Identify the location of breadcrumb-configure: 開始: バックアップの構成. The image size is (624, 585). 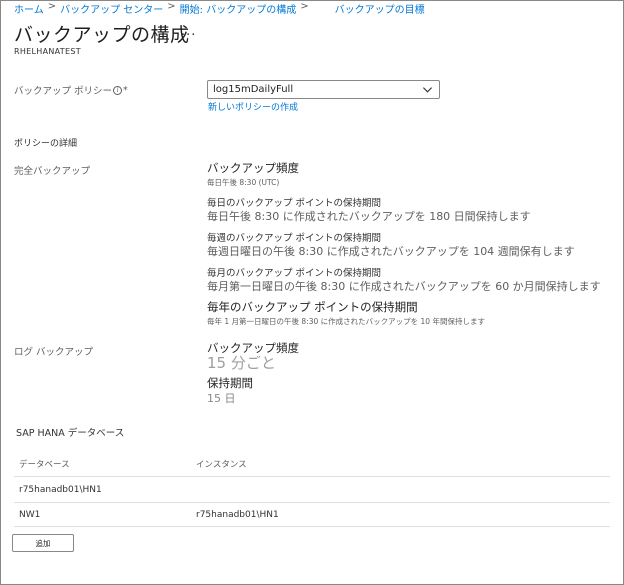
(238, 8).